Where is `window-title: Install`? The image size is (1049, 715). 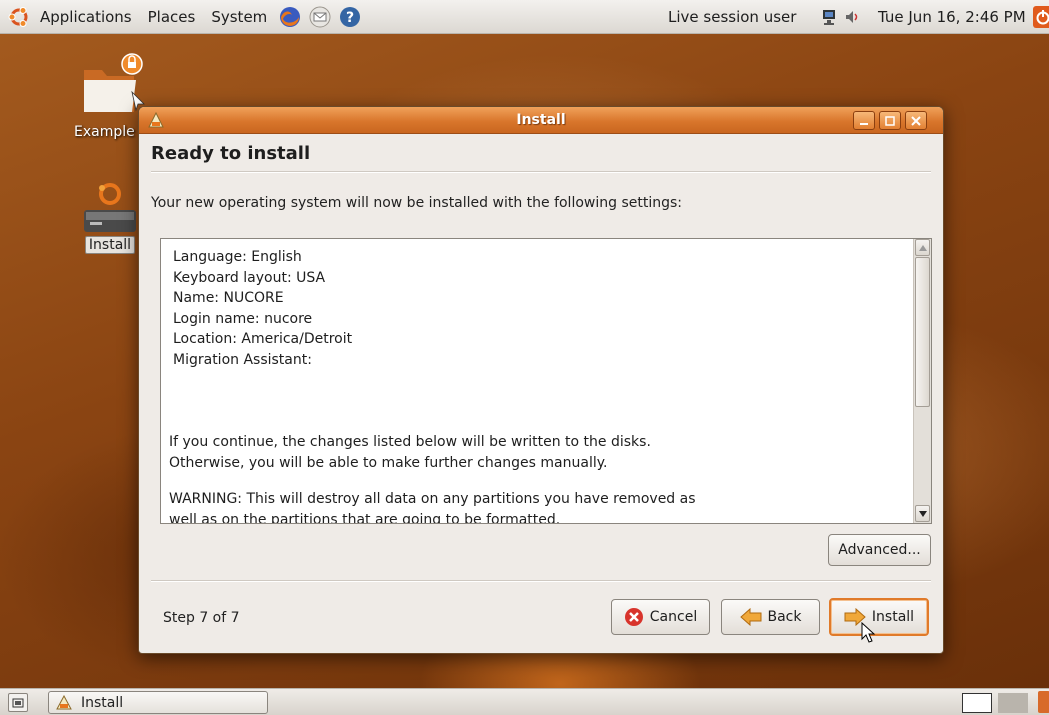 window-title: Install is located at coordinates (541, 120).